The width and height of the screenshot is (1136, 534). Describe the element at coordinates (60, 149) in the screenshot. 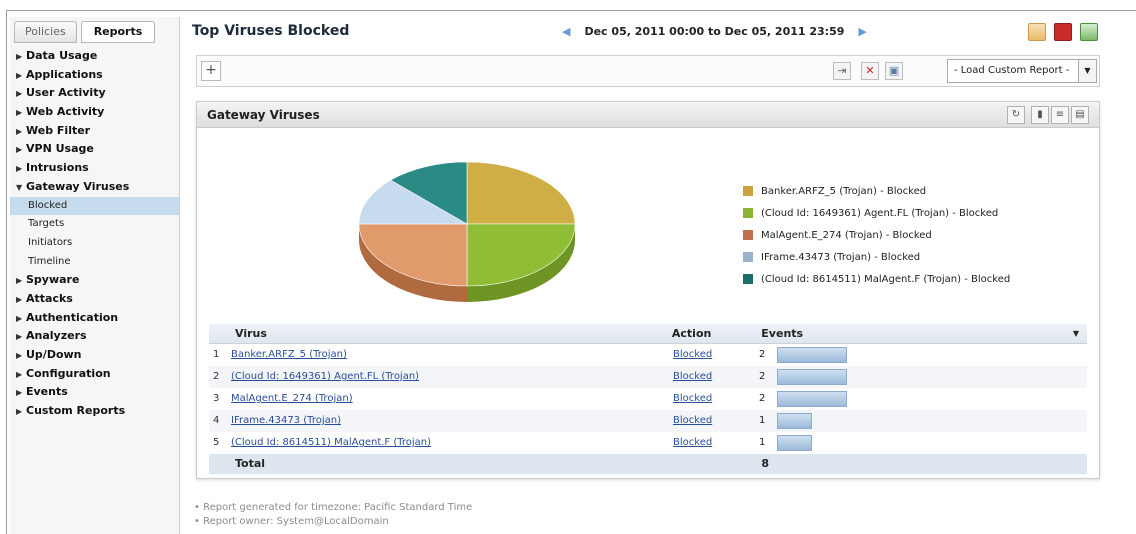

I see `sidebar-item-label: VPN Usage` at that location.